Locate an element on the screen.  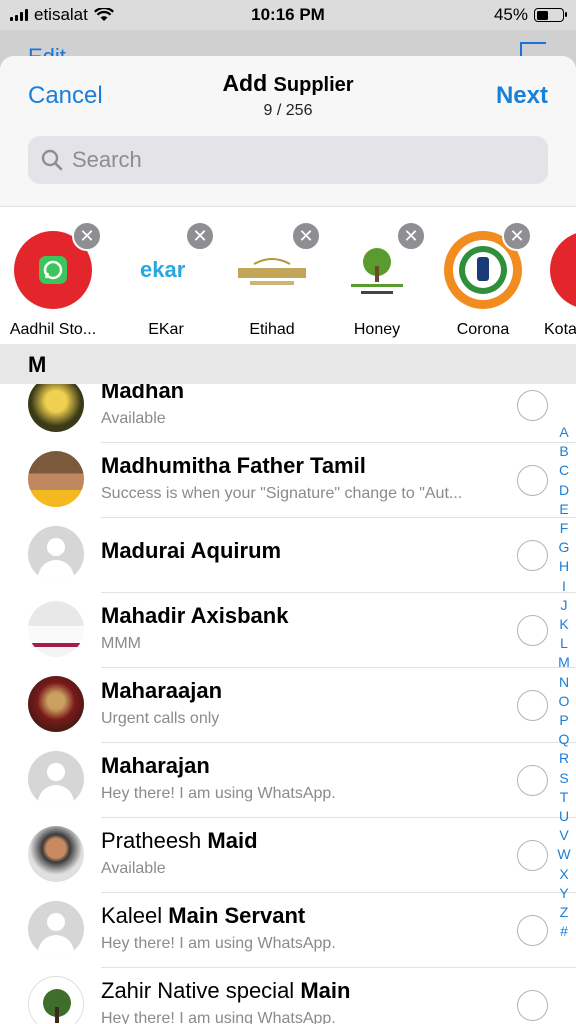
edit-button: Edit is located at coordinates (47, 50).